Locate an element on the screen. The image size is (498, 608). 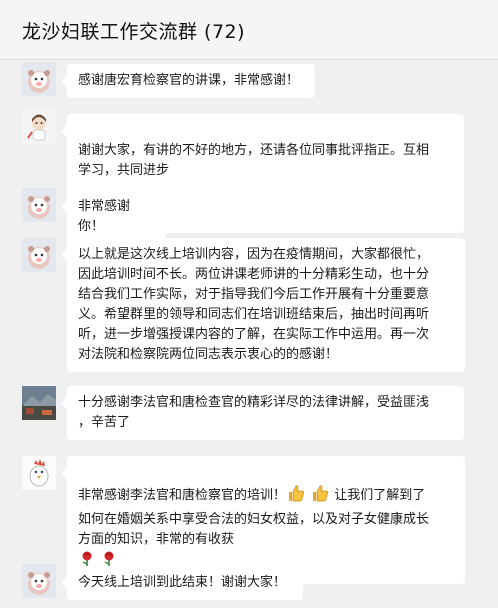
cartoon-girl-avatar-icon is located at coordinates (39, 127).